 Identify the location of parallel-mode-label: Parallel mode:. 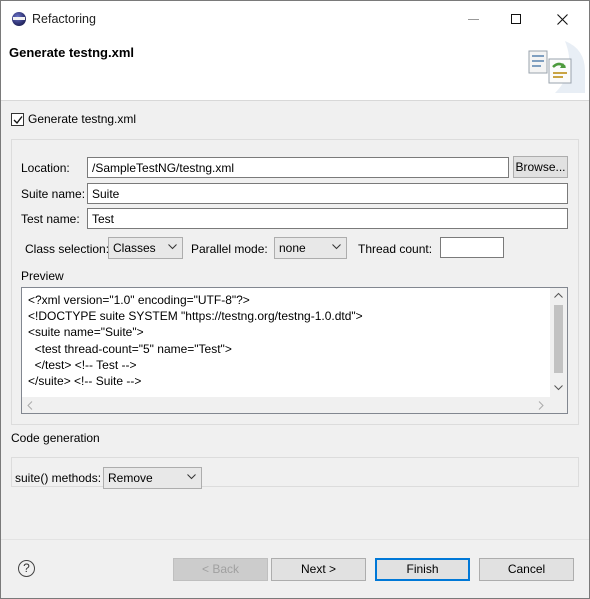
(229, 249).